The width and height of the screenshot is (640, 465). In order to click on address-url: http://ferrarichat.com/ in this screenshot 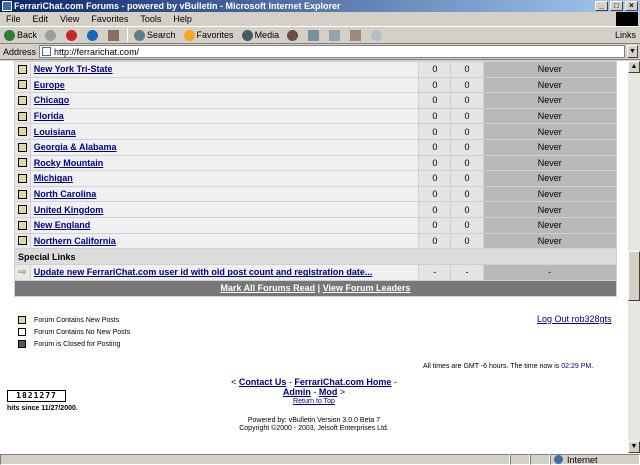, I will do `click(97, 51)`.